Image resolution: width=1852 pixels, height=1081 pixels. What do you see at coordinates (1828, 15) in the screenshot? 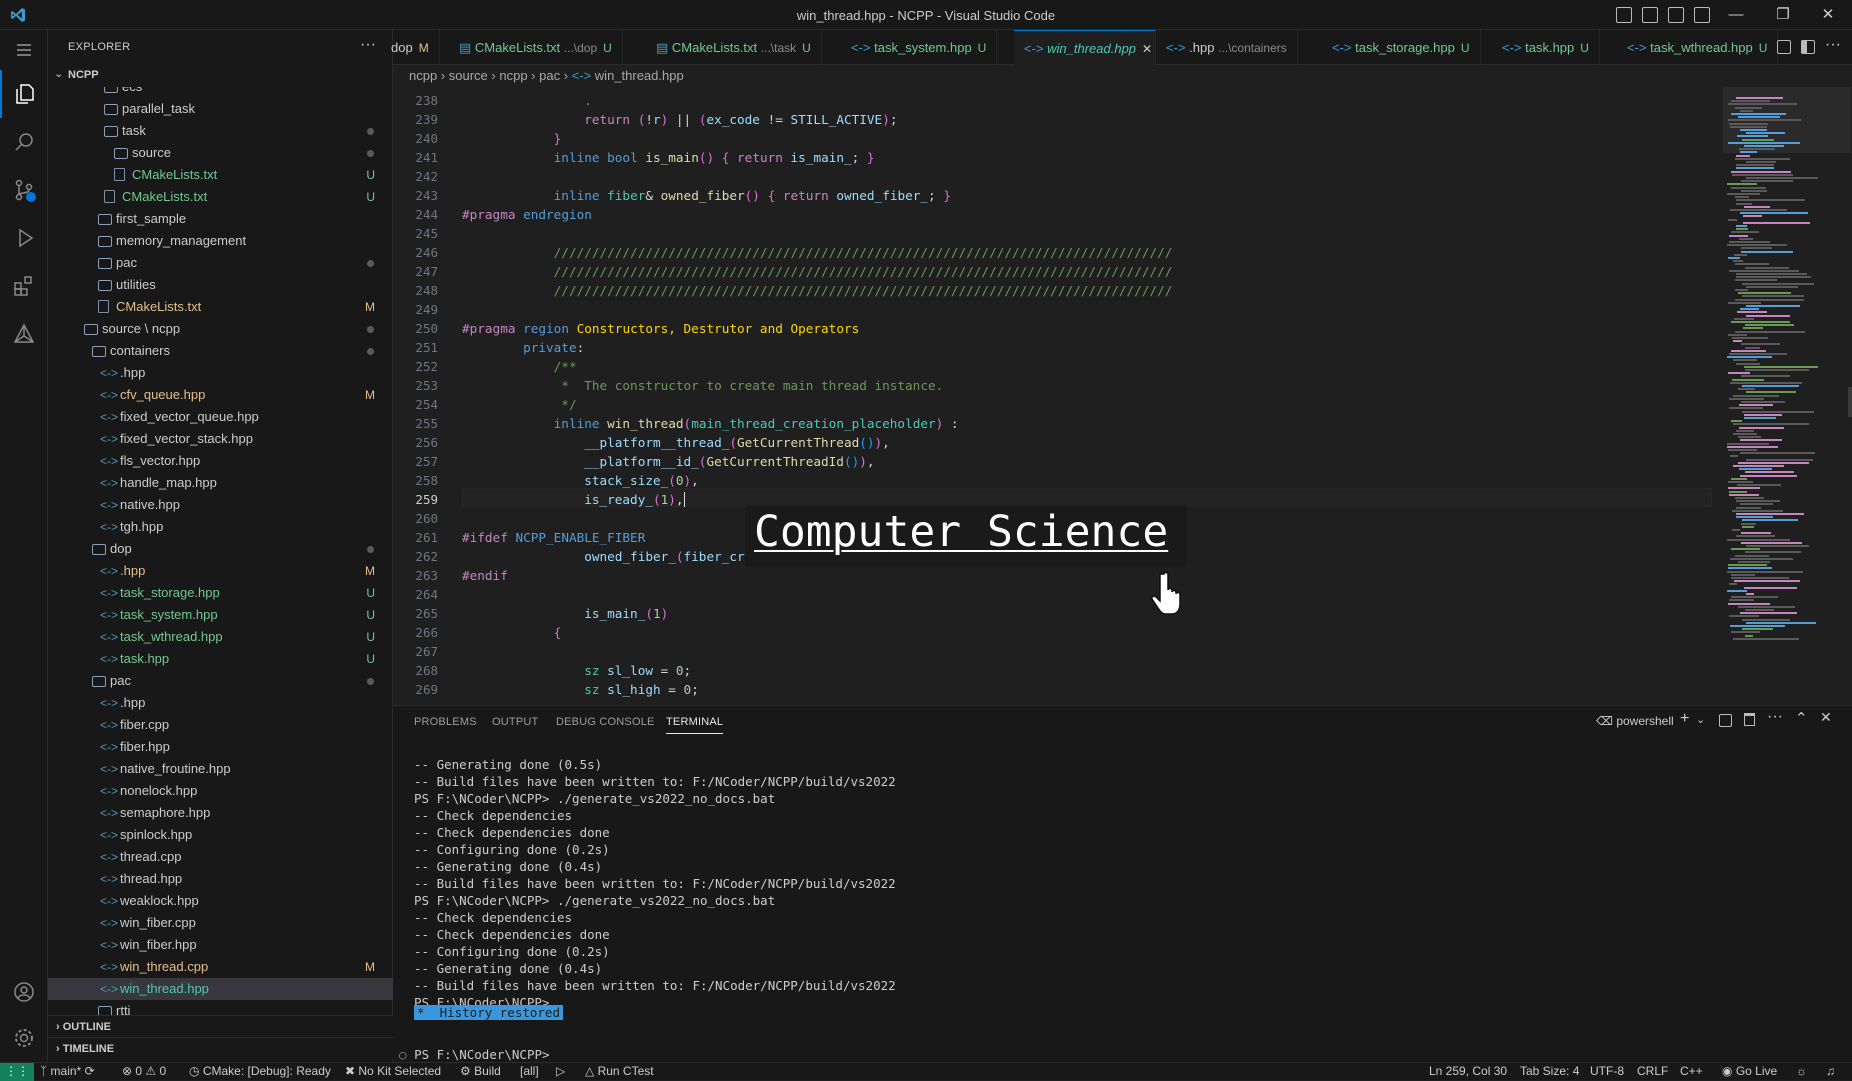
I see `close-window-button: ✕` at bounding box center [1828, 15].